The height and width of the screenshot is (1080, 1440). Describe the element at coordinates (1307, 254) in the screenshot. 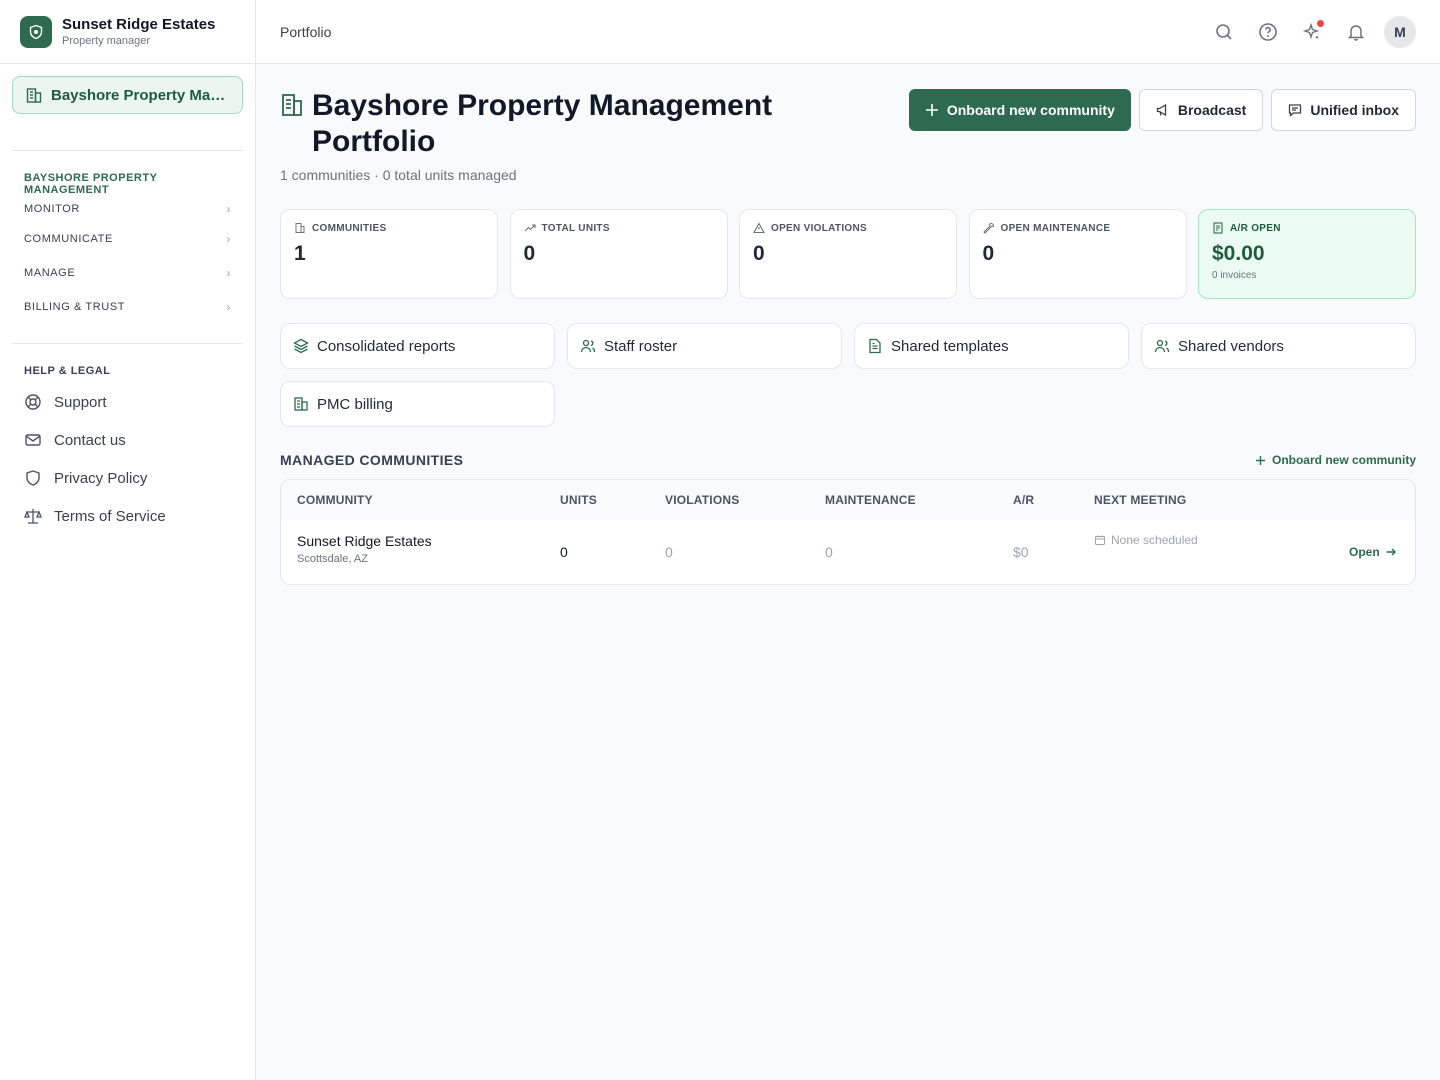

I see `stat-ar-open: A/R OPEN $0.00 0 invoices` at that location.